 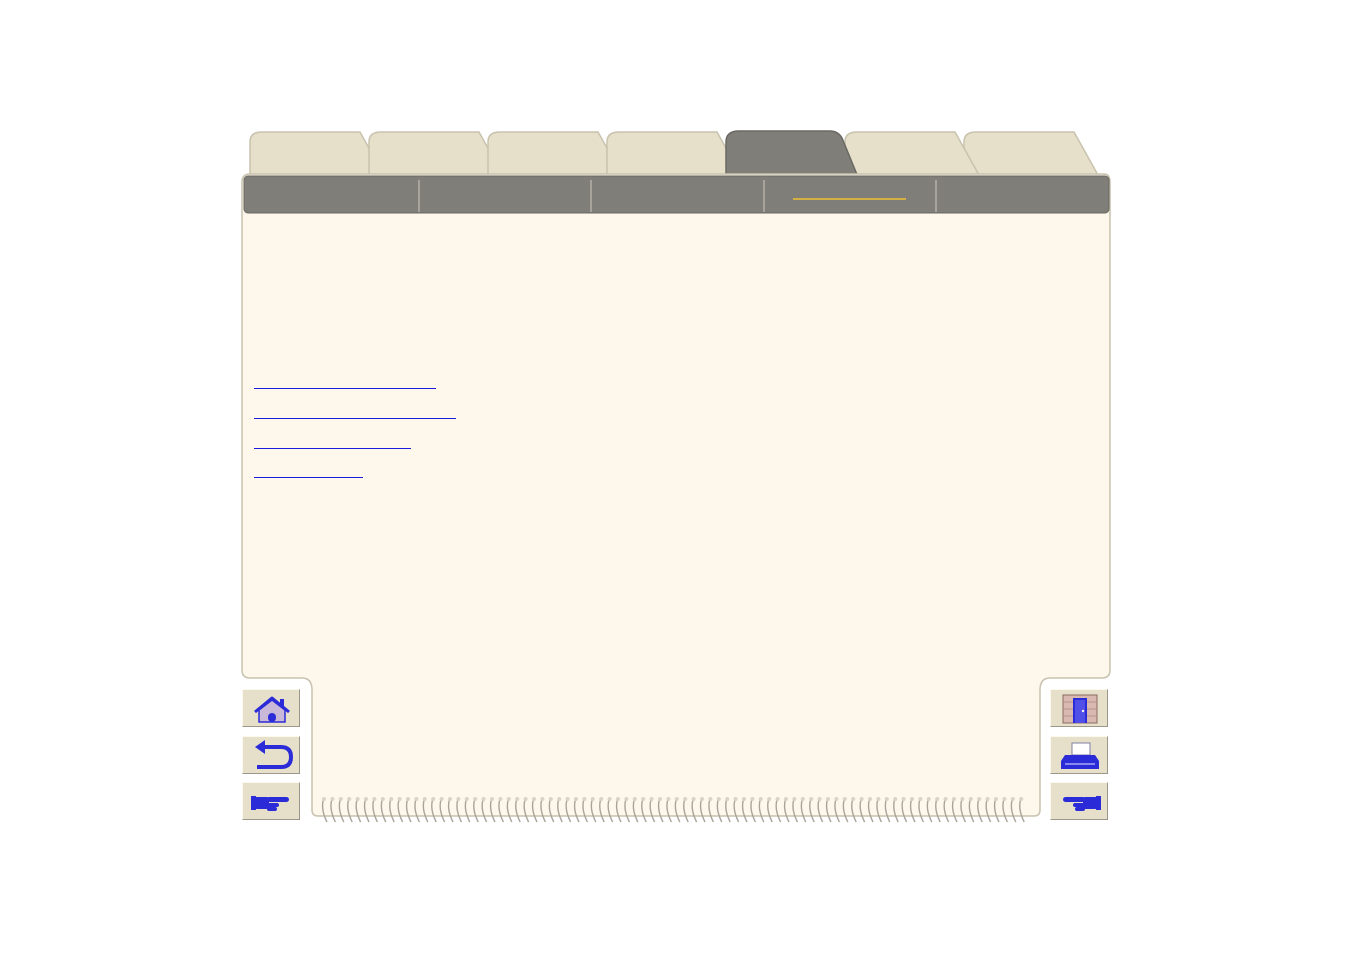 I want to click on print-button, so click(x=1079, y=755).